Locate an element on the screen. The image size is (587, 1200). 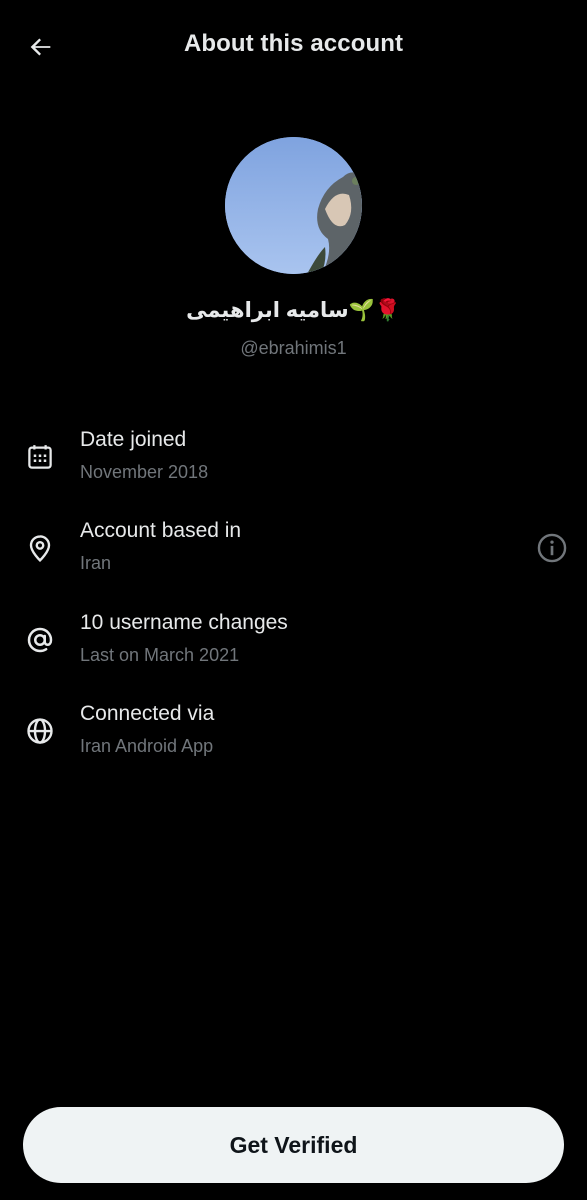
info-icon is located at coordinates (552, 548).